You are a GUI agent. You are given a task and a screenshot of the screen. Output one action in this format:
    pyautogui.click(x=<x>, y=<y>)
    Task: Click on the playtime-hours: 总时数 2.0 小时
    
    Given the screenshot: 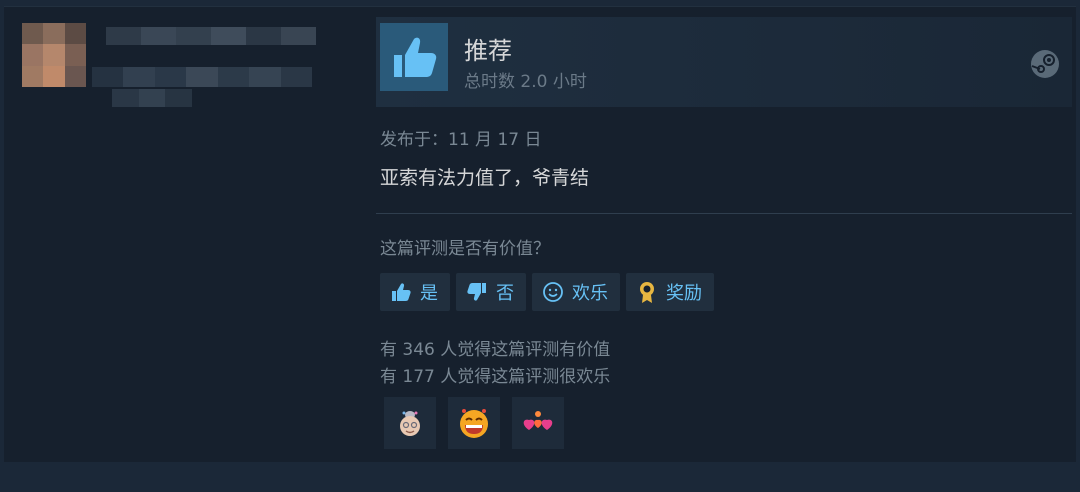 What is the action you would take?
    pyautogui.click(x=525, y=82)
    